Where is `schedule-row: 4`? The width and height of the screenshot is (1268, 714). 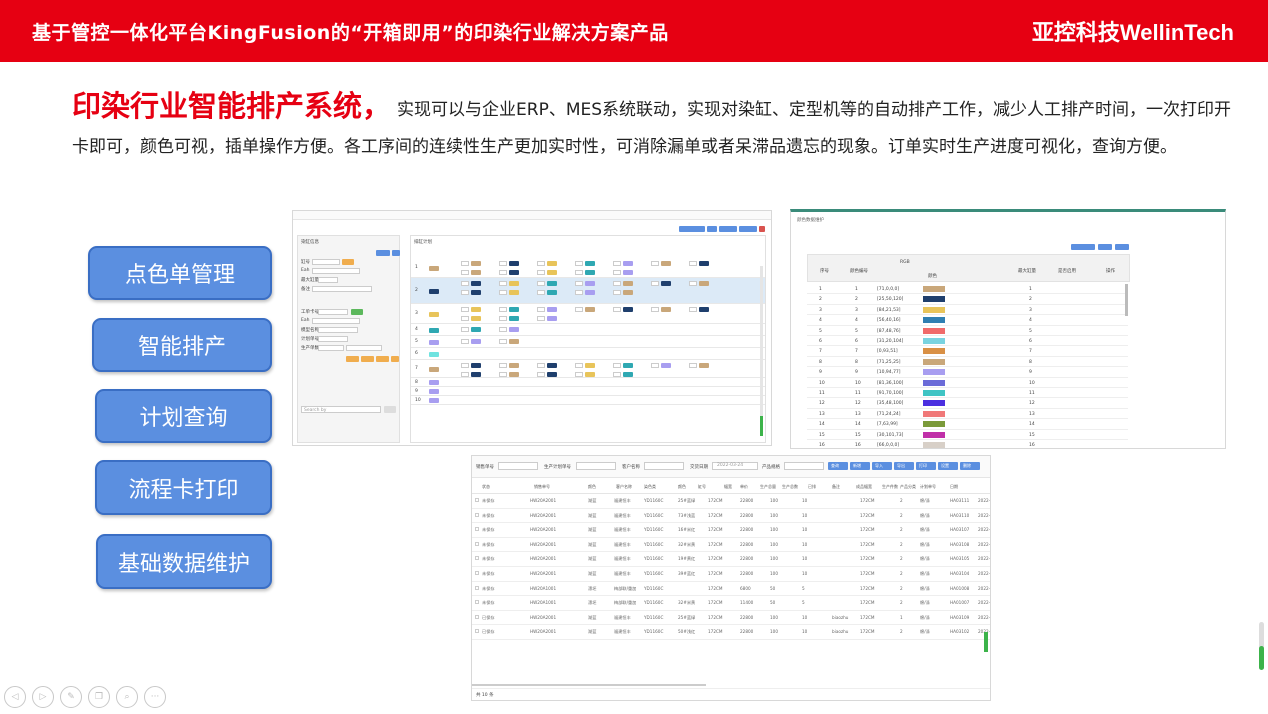
schedule-row: 4 is located at coordinates (588, 330).